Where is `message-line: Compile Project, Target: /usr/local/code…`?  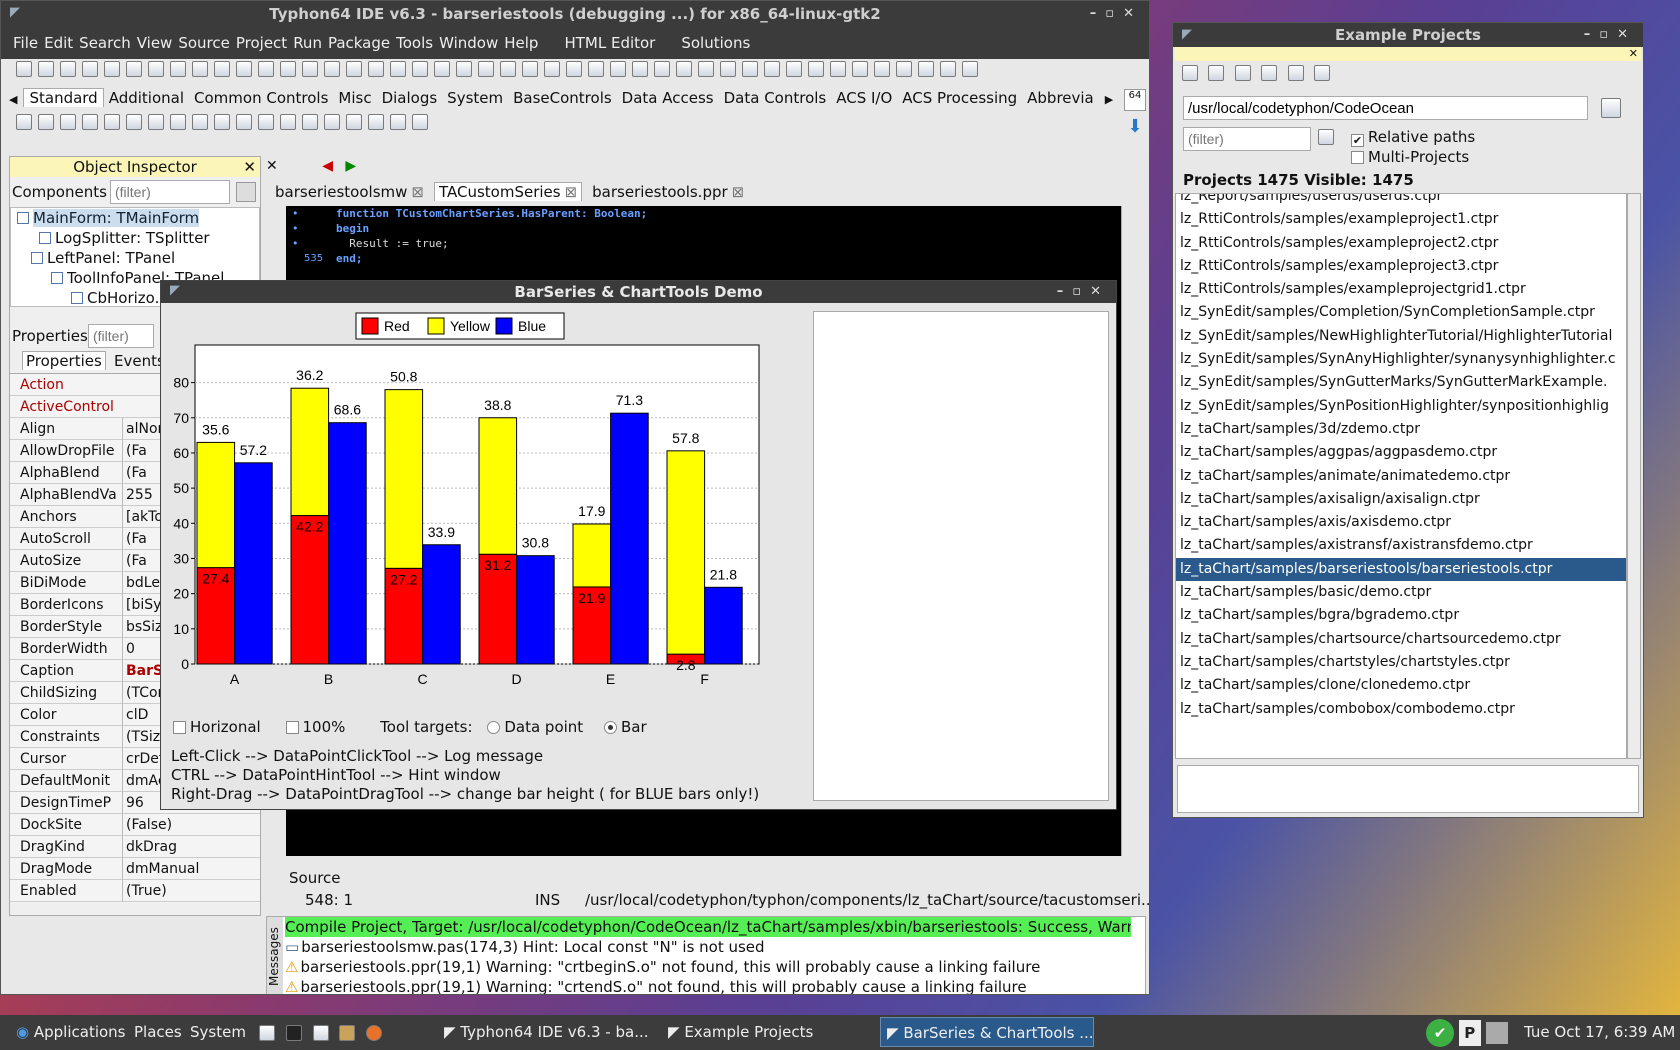 message-line: Compile Project, Target: /usr/local/code… is located at coordinates (708, 927).